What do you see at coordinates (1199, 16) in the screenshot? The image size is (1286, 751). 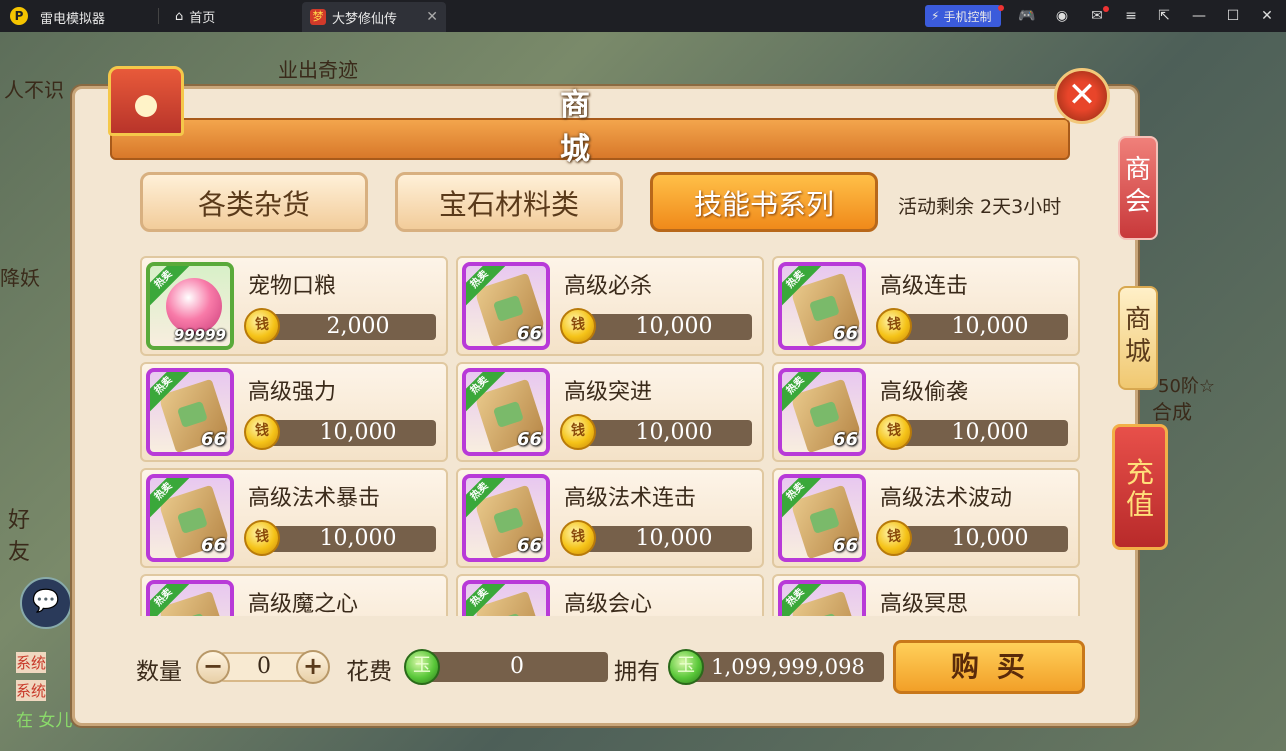 I see `minimize-icon: —` at bounding box center [1199, 16].